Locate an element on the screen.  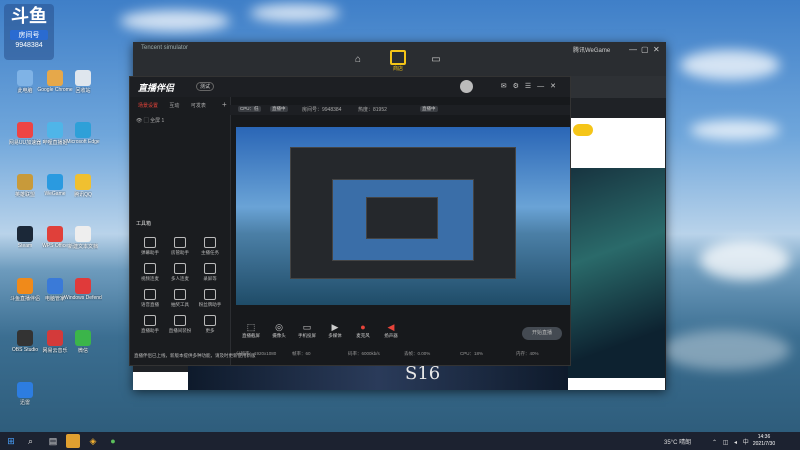
tool-button: 粉丝牌助手 is located at coordinates (210, 298).